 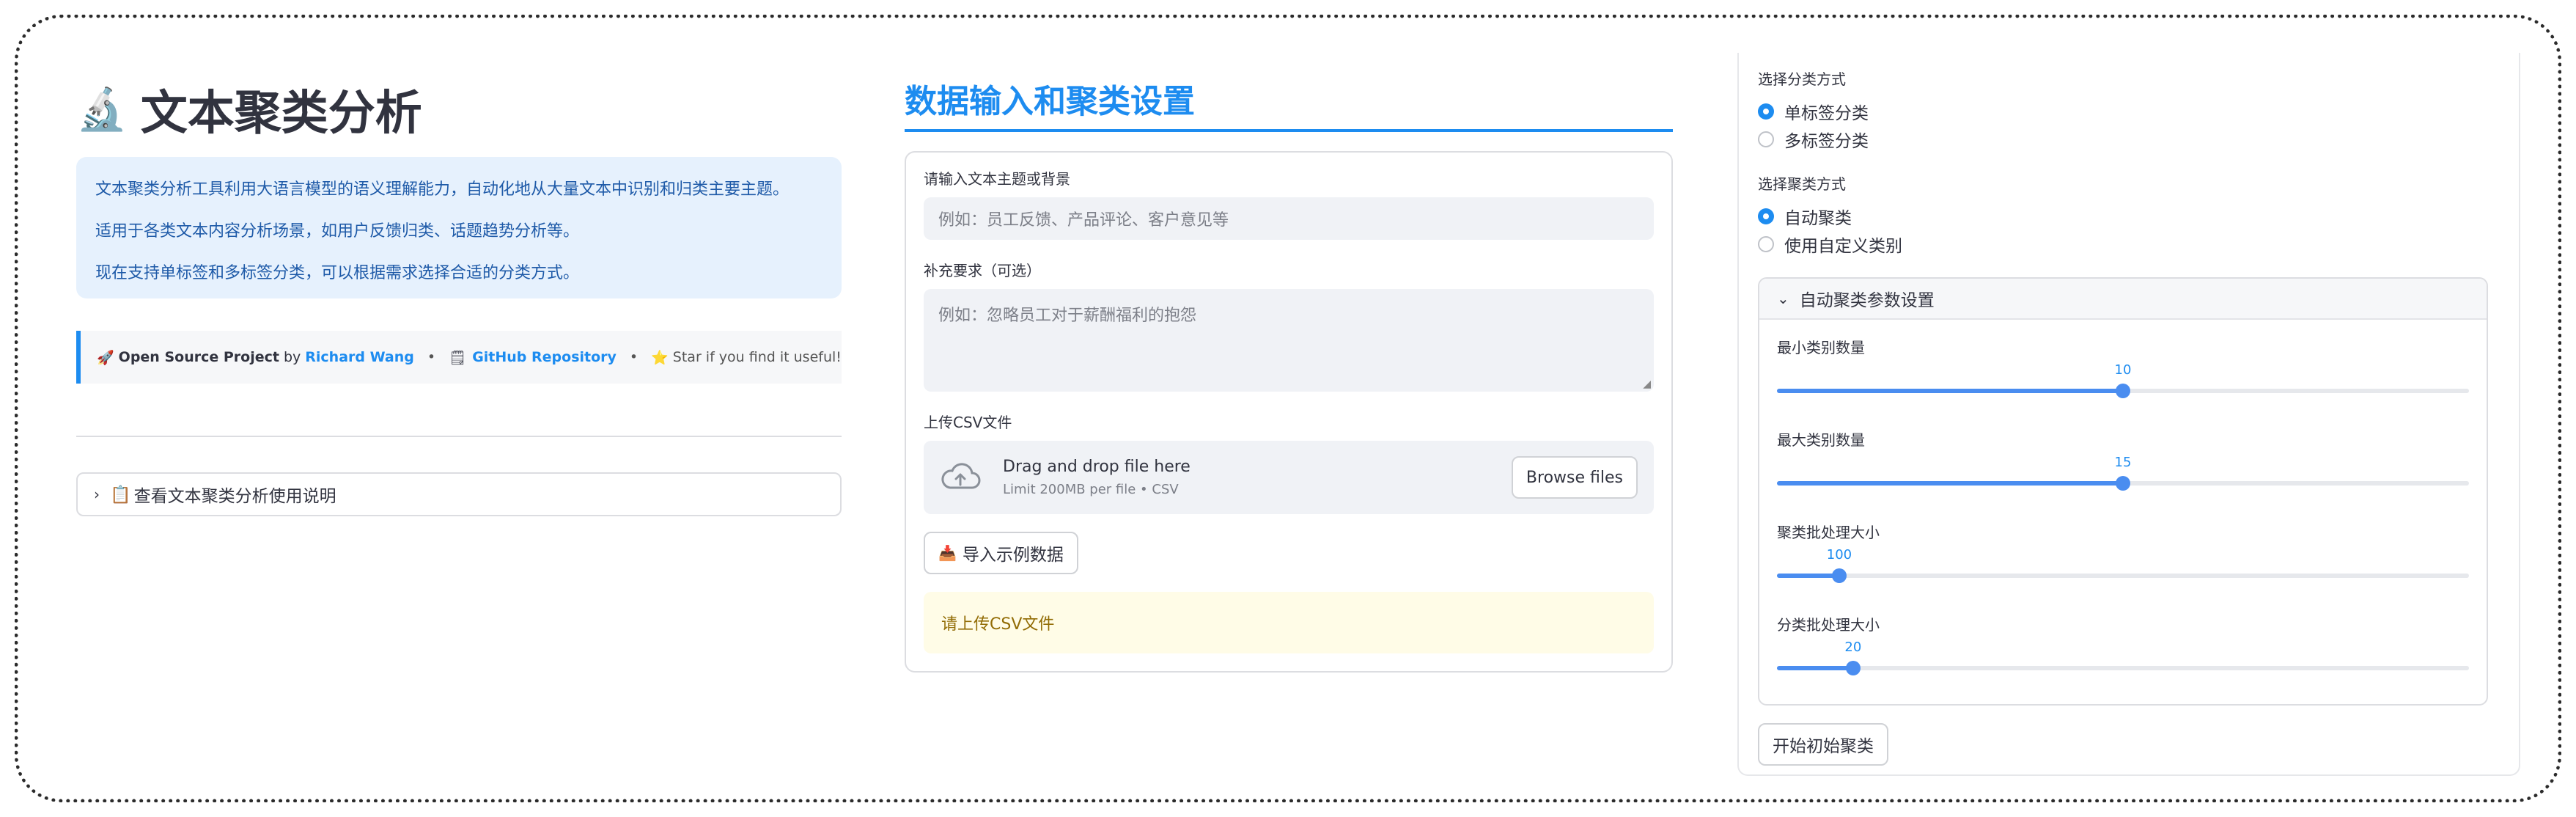 I want to click on star-text: Star if you find it useful!, so click(x=757, y=357).